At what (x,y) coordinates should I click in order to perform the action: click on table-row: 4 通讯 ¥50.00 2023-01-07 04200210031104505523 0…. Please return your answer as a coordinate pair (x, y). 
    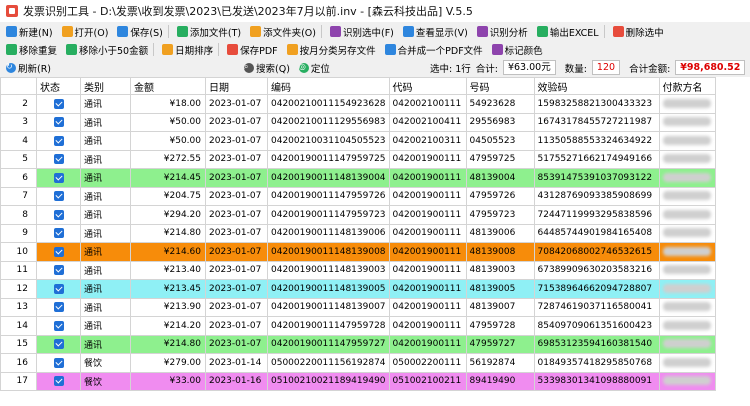
    Looking at the image, I should click on (358, 141).